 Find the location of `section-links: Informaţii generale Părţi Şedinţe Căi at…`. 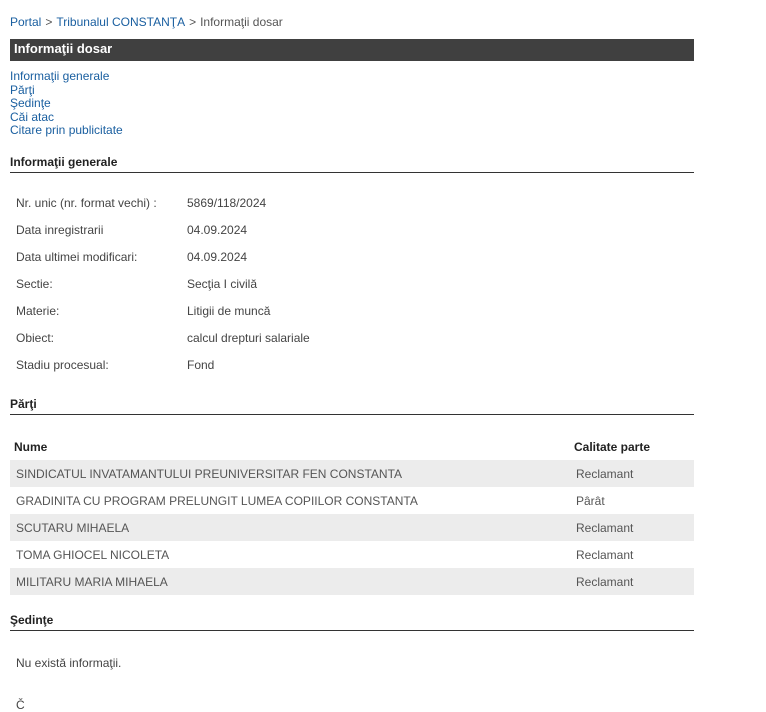

section-links: Informaţii generale Părţi Şedinţe Căi at… is located at coordinates (66, 103).